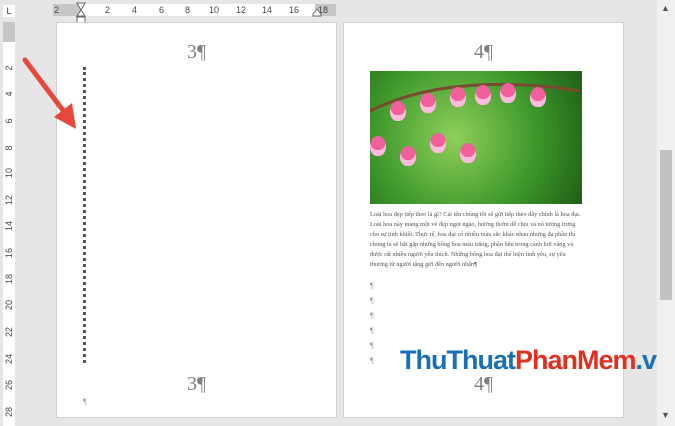 The width and height of the screenshot is (675, 426). I want to click on watermark: ThuThuatPhanMem.vn, so click(536, 360).